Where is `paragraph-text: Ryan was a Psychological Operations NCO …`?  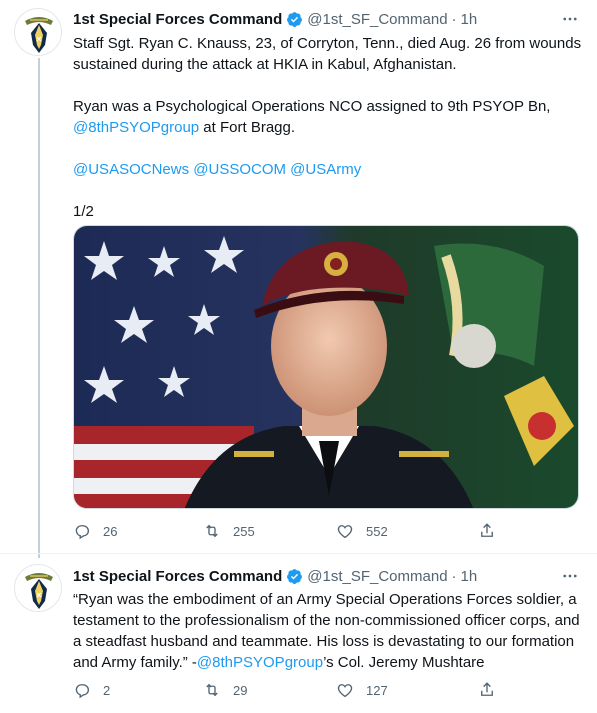
paragraph-text: Ryan was a Psychological Operations NCO … is located at coordinates (312, 106).